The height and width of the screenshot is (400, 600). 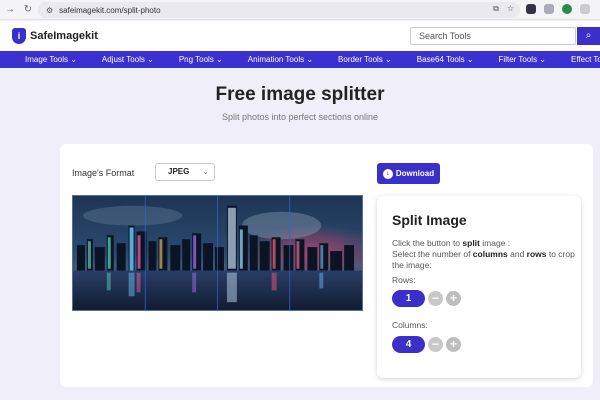 I want to click on download-button: ↓ Download, so click(x=408, y=173).